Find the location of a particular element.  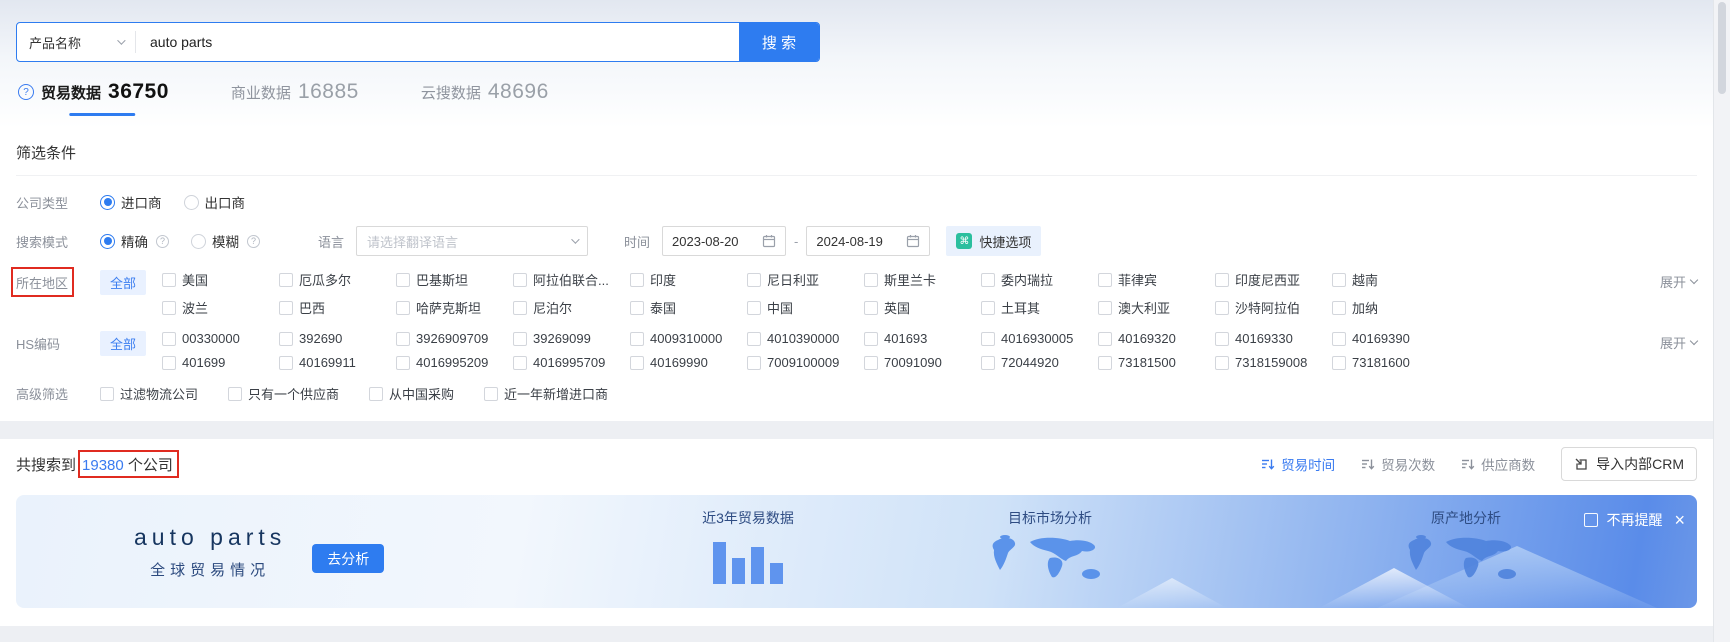

end-date-input: 2024-08-19 is located at coordinates (868, 241).